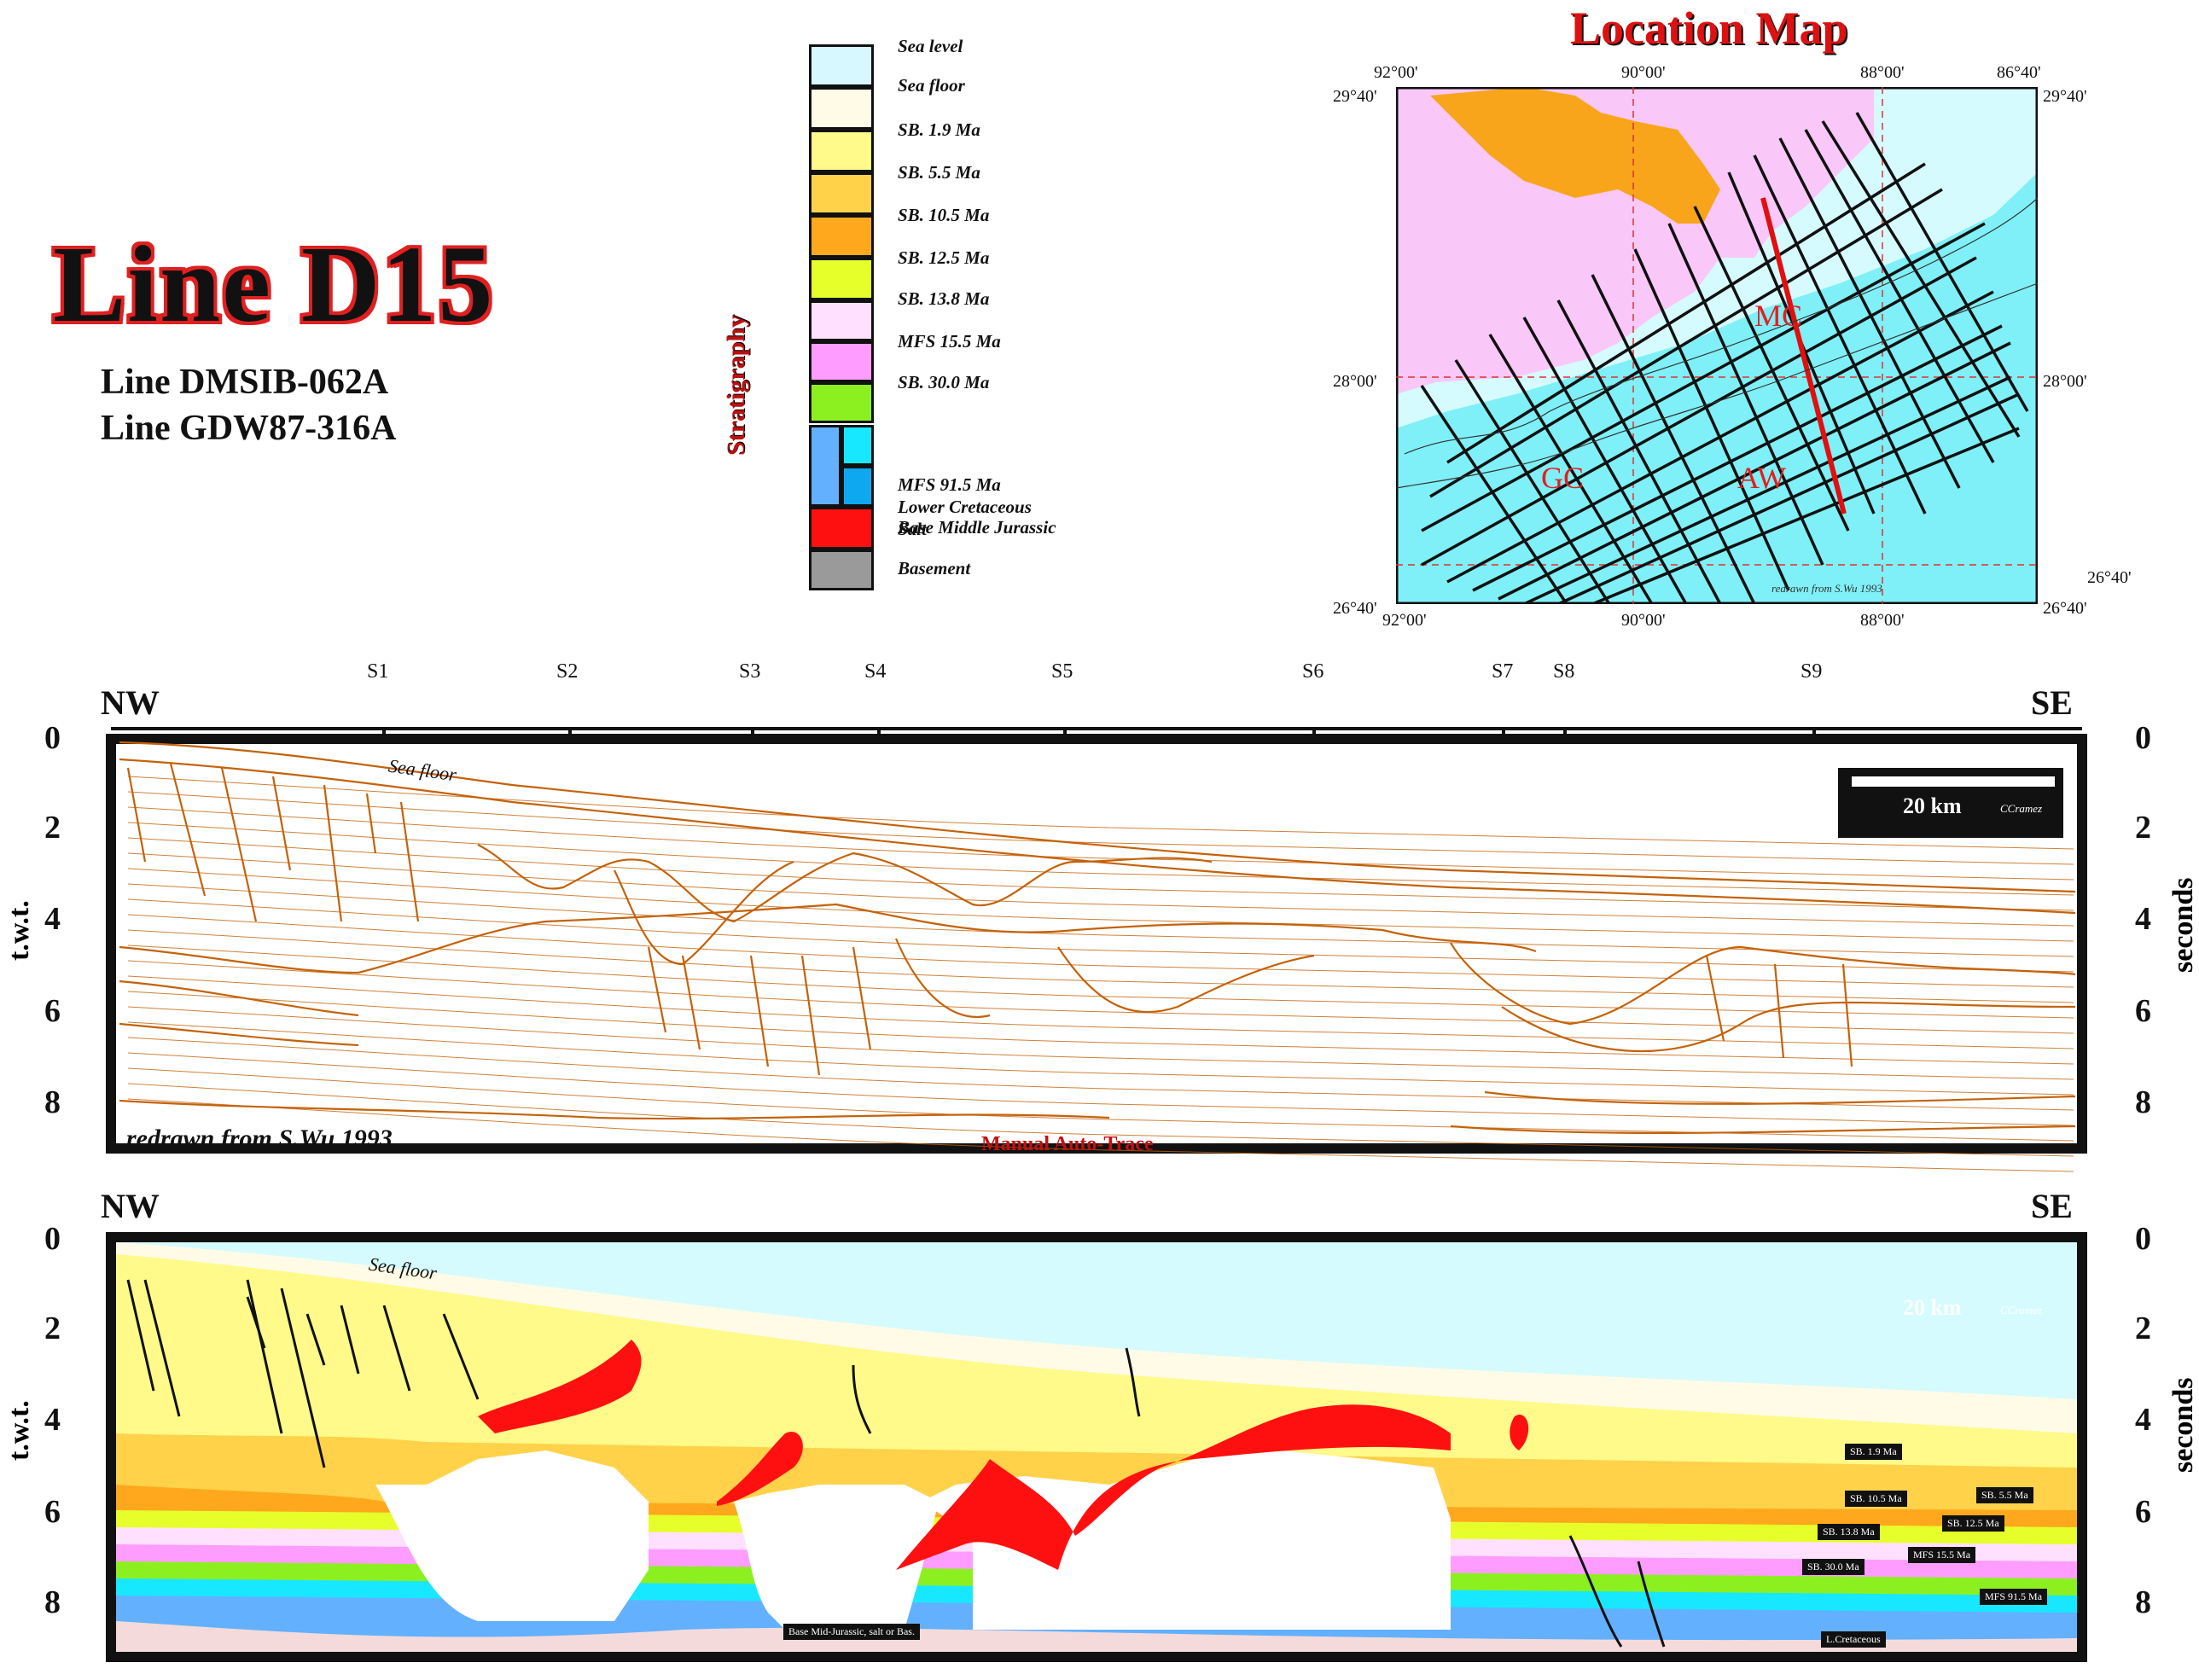 The height and width of the screenshot is (1680, 2199). What do you see at coordinates (944, 215) in the screenshot?
I see `legend-label: SB. 10.5 Ma` at bounding box center [944, 215].